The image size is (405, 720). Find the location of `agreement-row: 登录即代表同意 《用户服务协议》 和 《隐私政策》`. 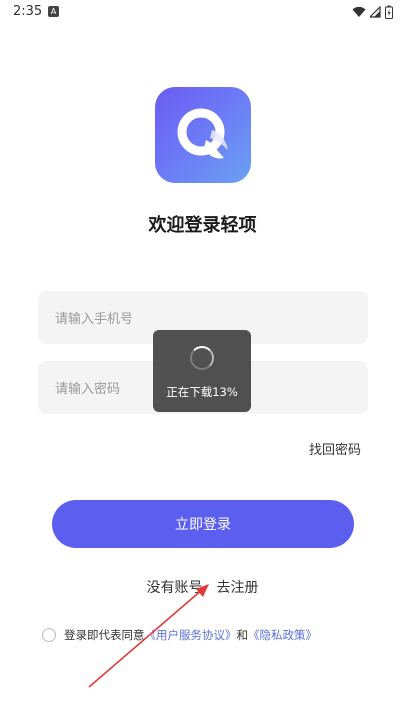

agreement-row: 登录即代表同意 《用户服务协议》 和 《隐私政策》 is located at coordinates (179, 635).